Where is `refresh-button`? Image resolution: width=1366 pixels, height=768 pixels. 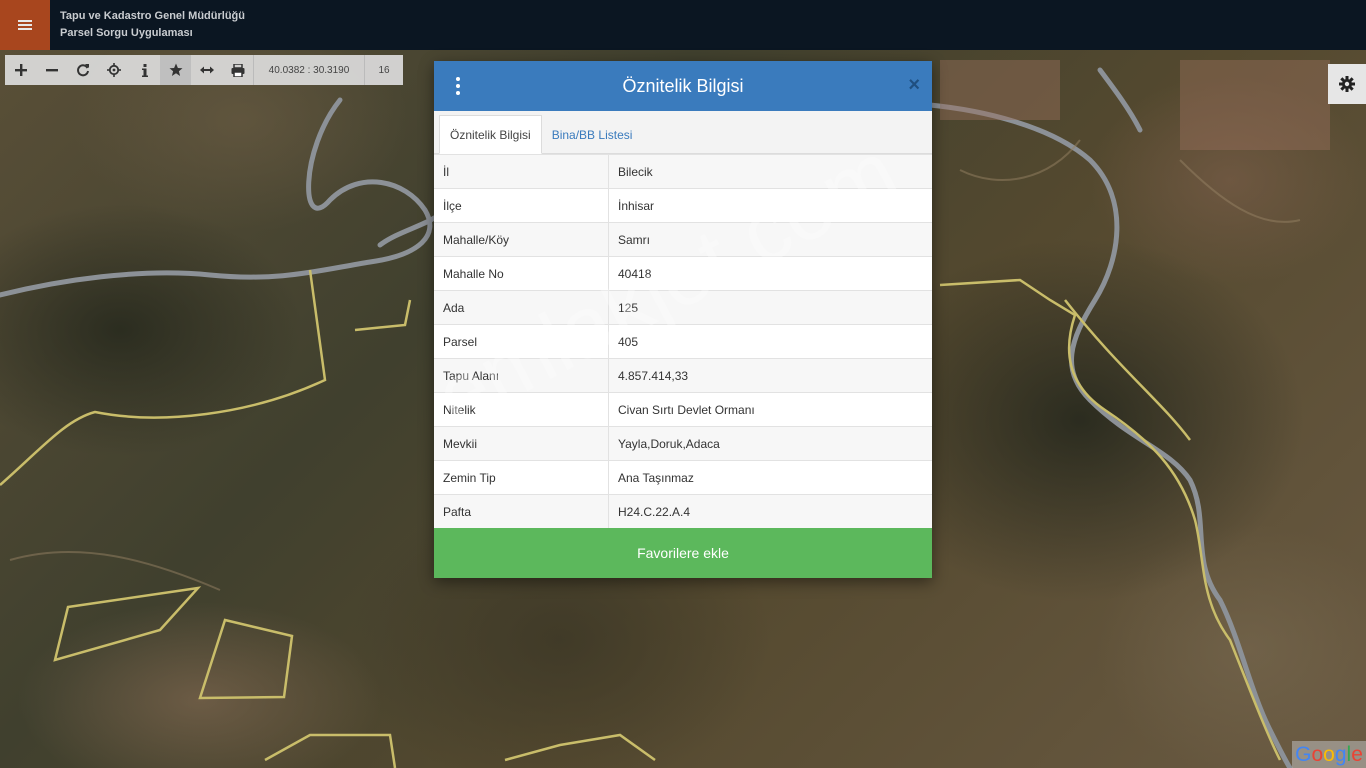 refresh-button is located at coordinates (82, 70).